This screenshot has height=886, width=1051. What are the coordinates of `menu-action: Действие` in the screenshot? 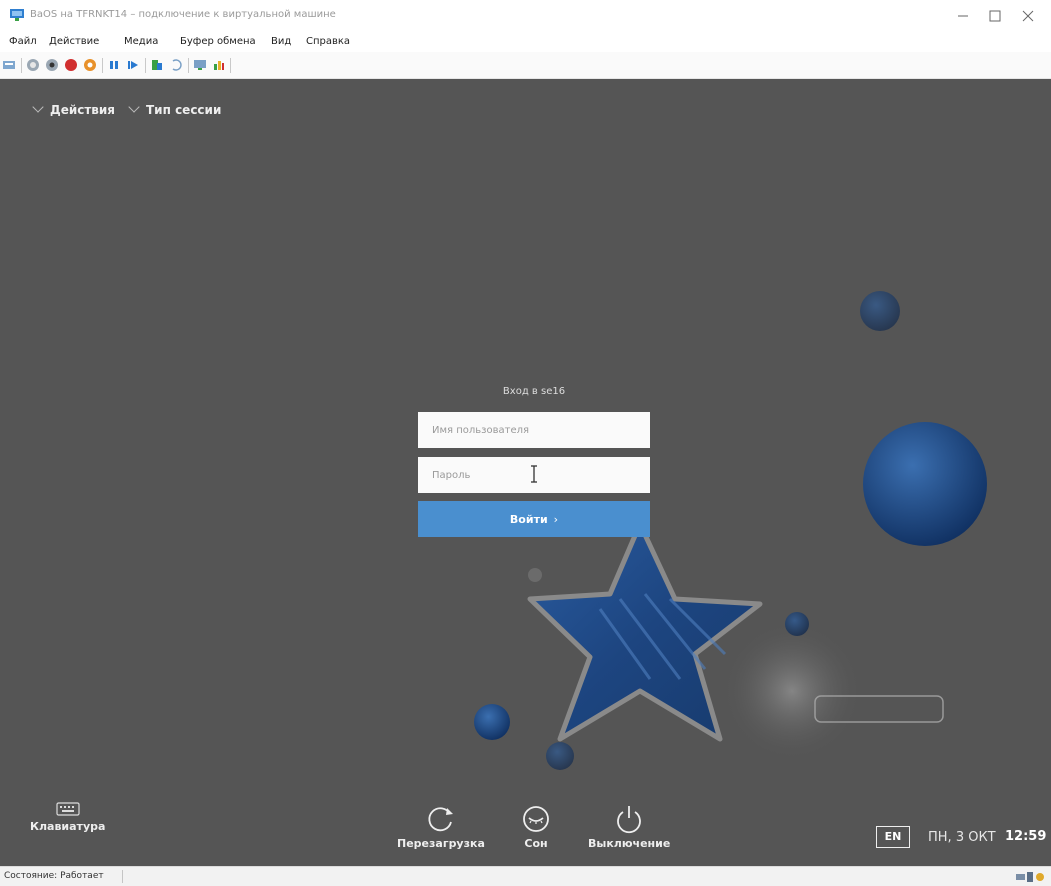 It's located at (74, 41).